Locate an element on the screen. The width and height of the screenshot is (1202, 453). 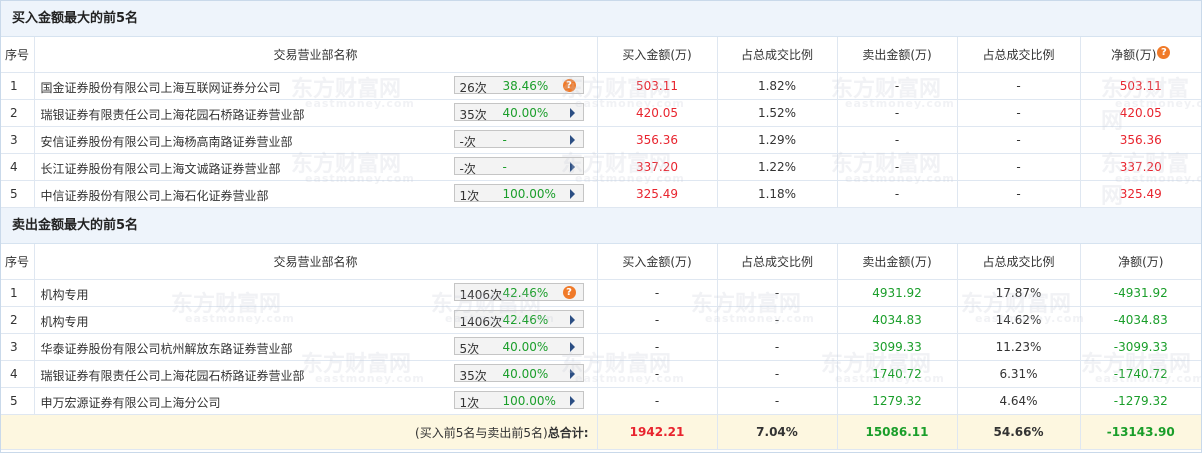
dept-name-link: 中信证券股份有限公司上海石化证券营业部 is located at coordinates (155, 195).